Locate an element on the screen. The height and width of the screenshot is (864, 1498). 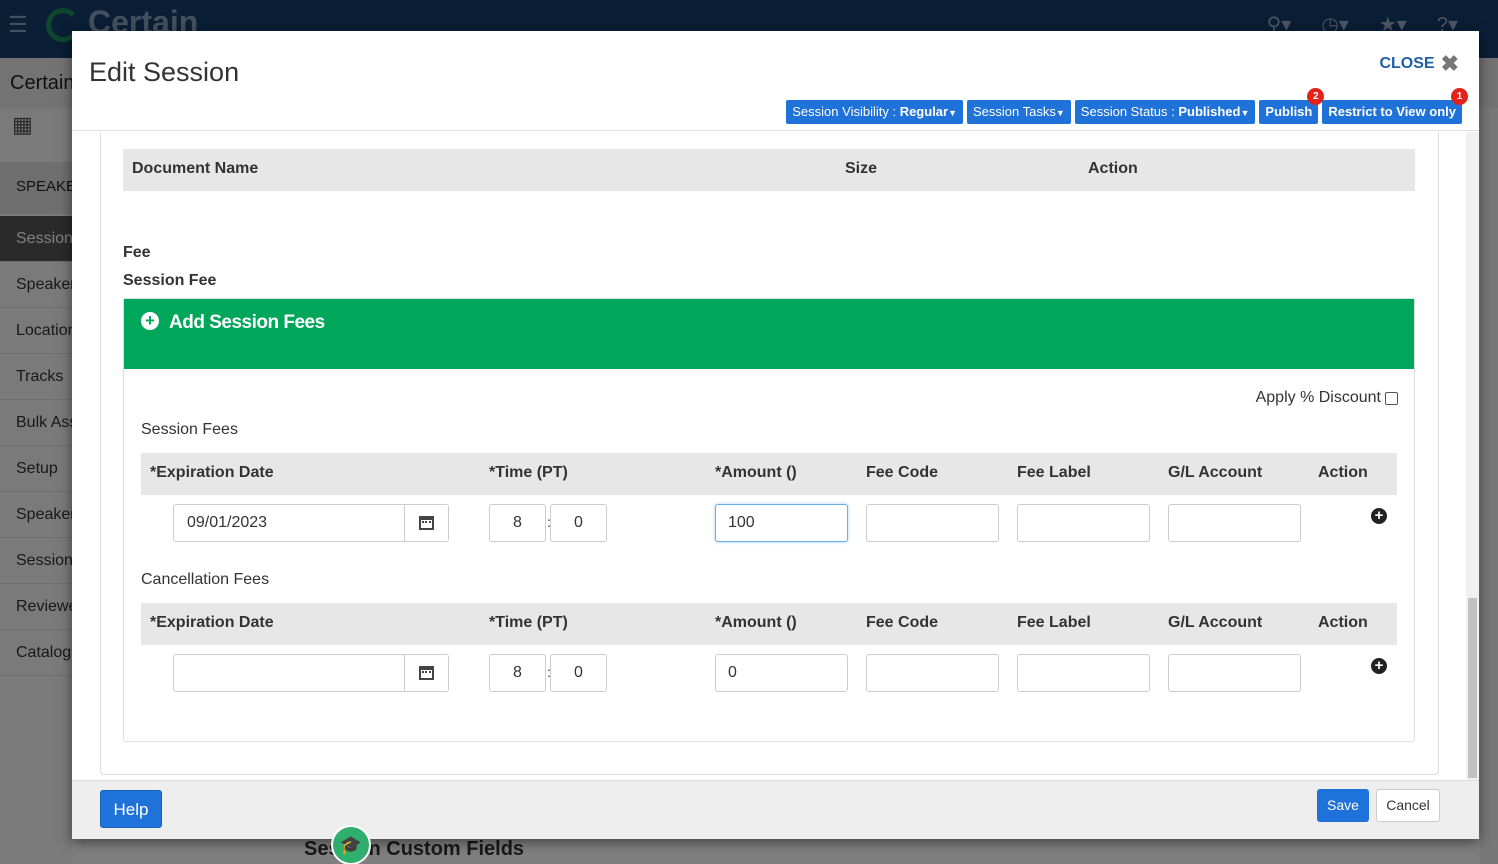
cancellation-fee-gl-account-input is located at coordinates (1234, 673).